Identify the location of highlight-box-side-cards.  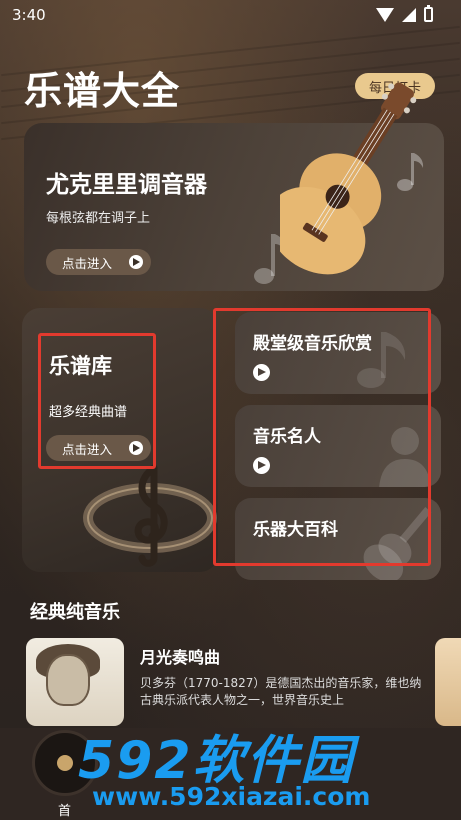
(322, 437).